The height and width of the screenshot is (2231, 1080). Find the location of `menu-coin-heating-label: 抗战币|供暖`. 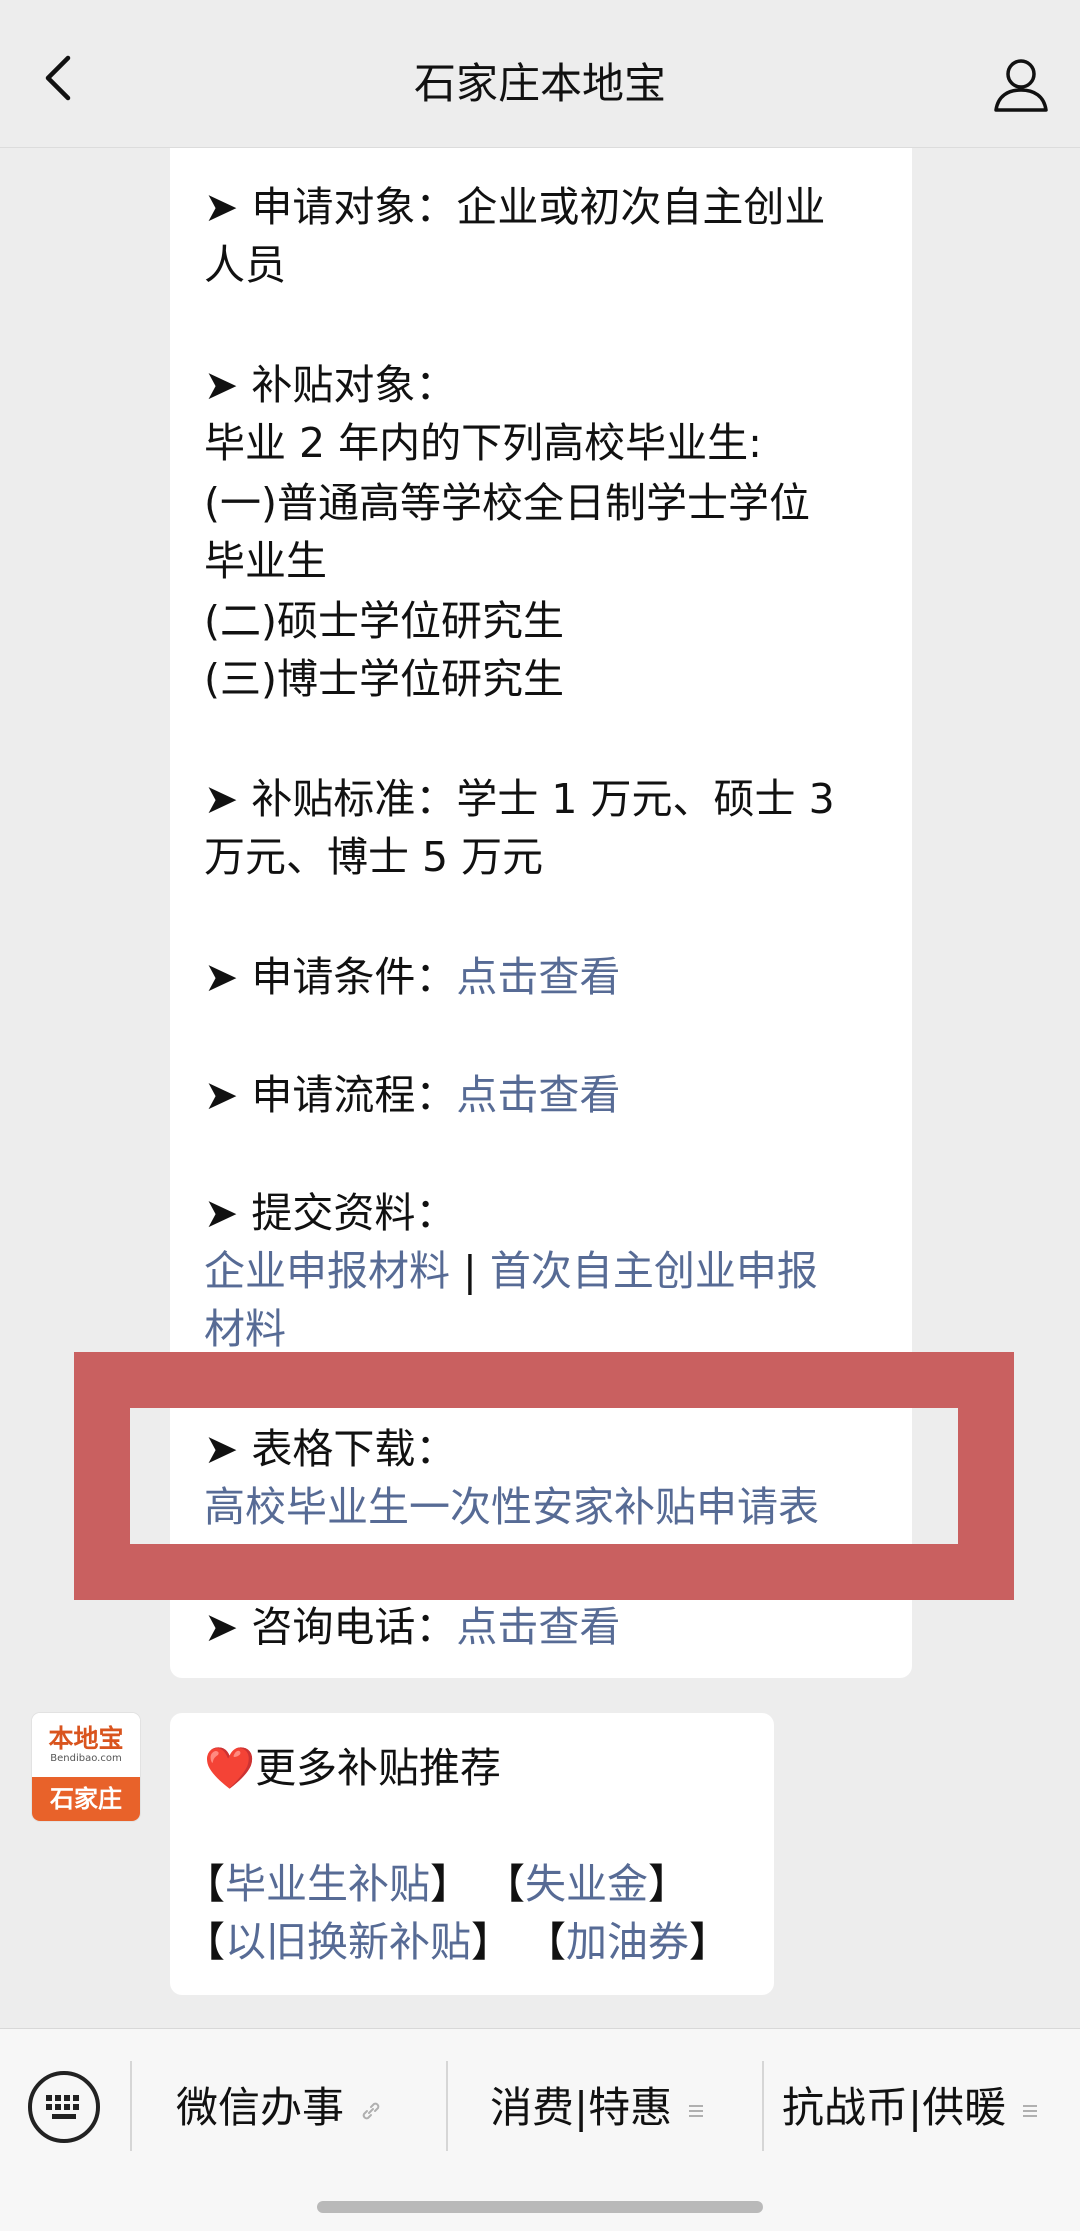

menu-coin-heating-label: 抗战币|供暖 is located at coordinates (894, 2107).